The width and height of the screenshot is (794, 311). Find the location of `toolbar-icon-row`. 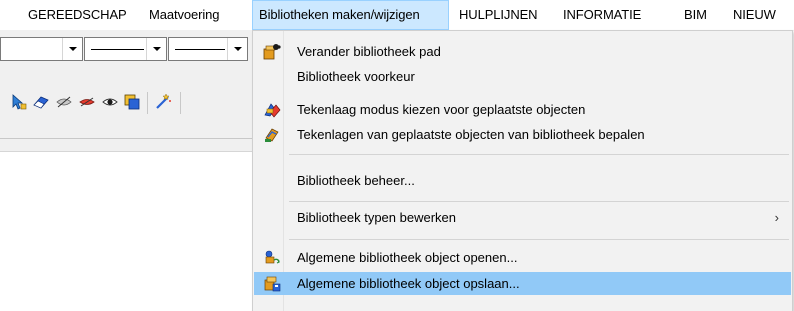

toolbar-icon-row is located at coordinates (126, 103).